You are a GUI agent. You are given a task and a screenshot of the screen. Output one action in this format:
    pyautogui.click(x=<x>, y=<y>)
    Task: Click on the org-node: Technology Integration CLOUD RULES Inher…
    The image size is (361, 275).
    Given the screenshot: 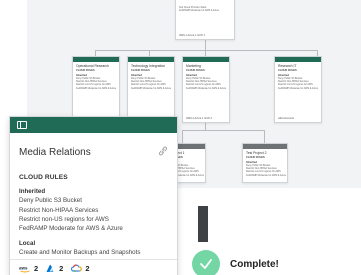 What is the action you would take?
    pyautogui.click(x=151, y=89)
    